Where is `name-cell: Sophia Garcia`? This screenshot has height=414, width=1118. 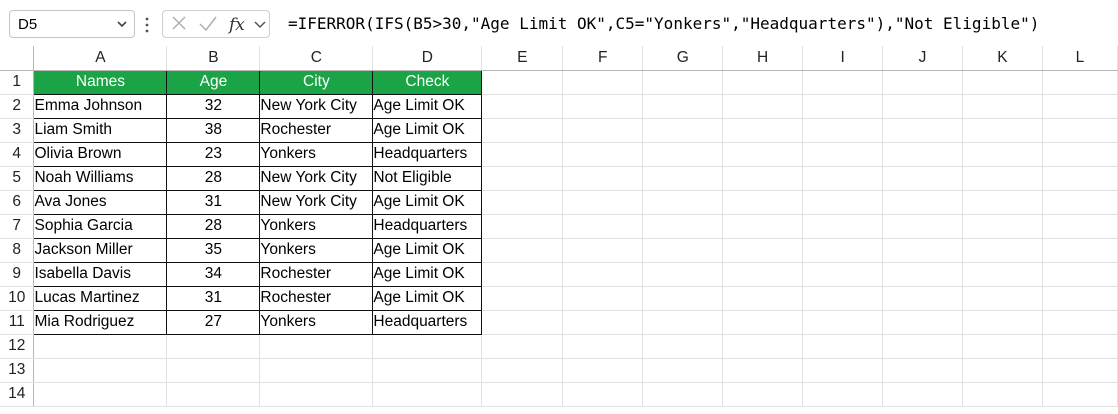
name-cell: Sophia Garcia is located at coordinates (100, 226).